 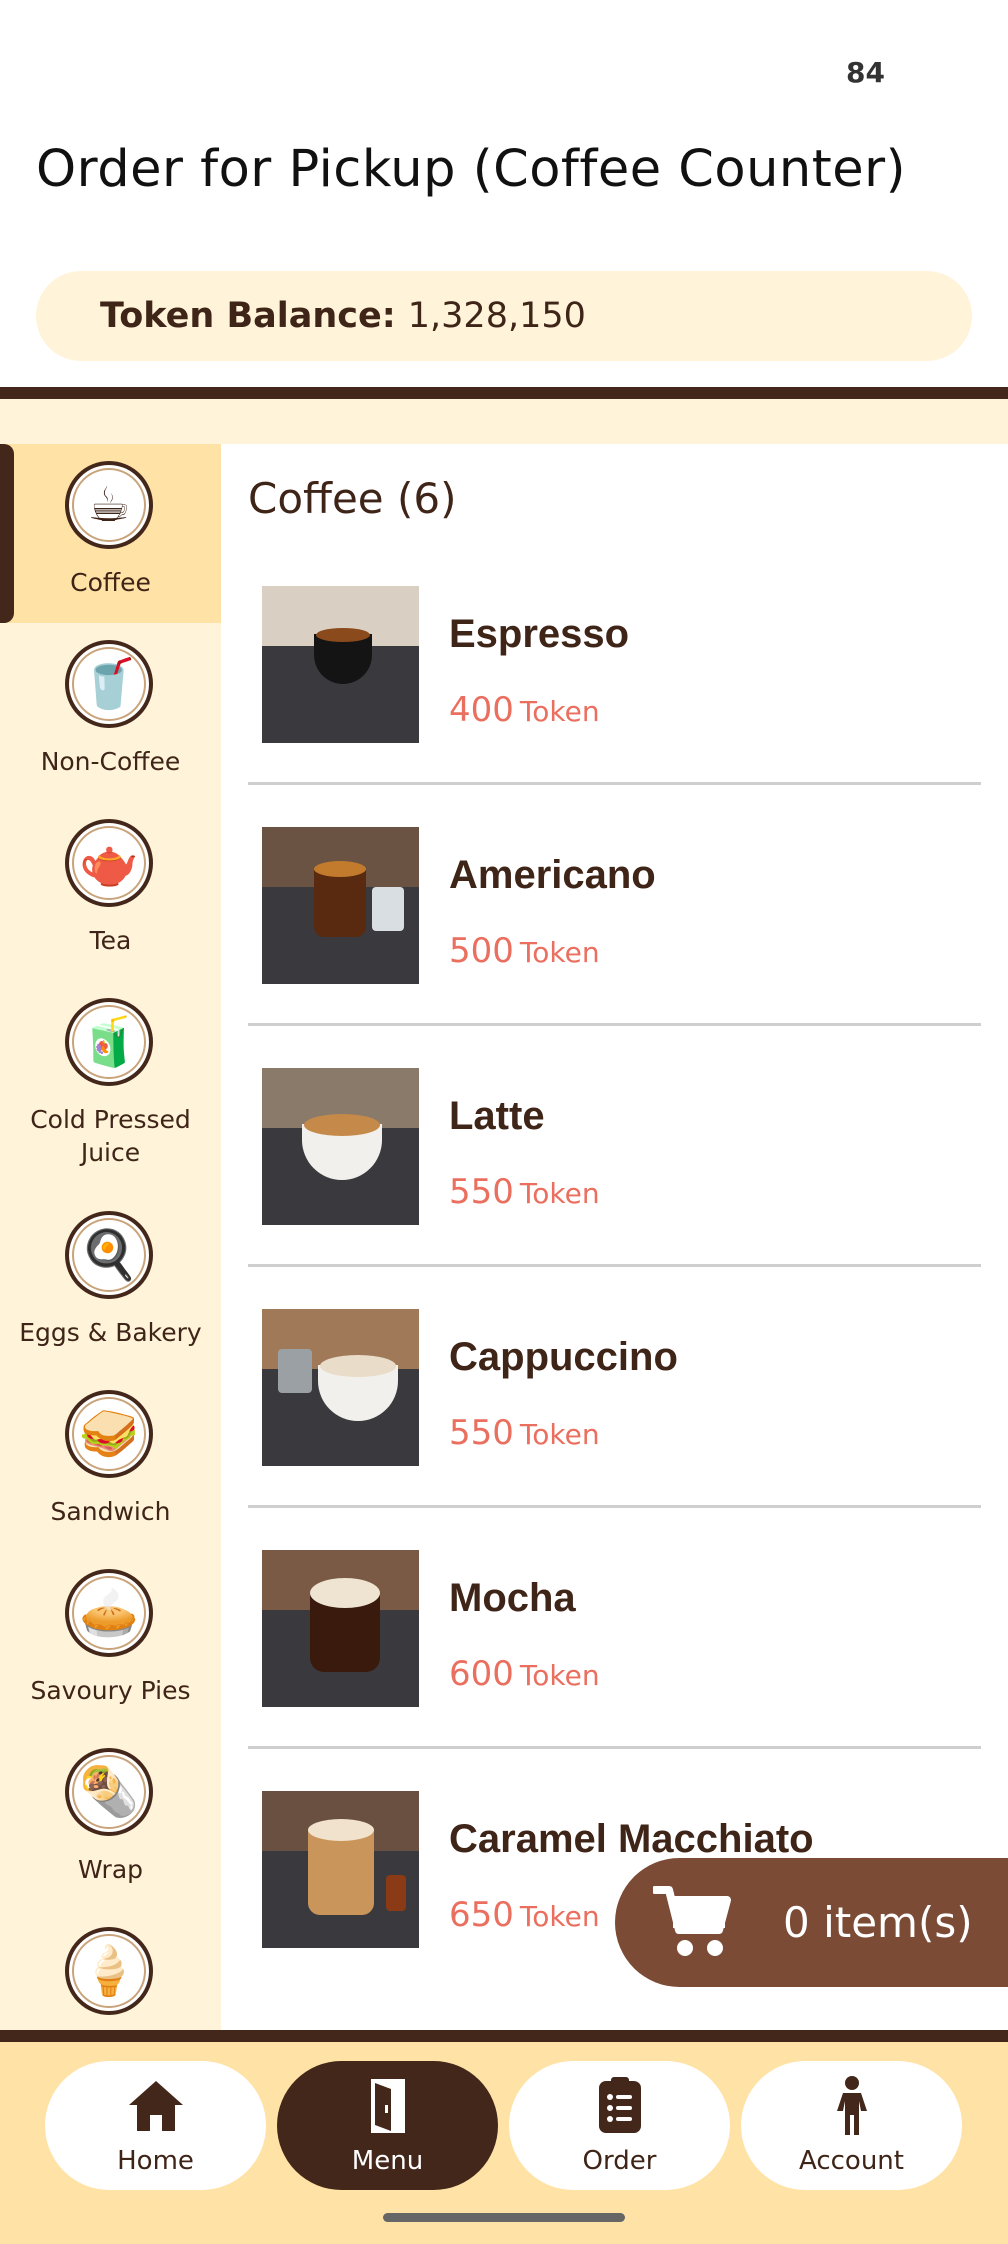 What do you see at coordinates (110, 582) in the screenshot?
I see `sidebar-item-label: Coffee` at bounding box center [110, 582].